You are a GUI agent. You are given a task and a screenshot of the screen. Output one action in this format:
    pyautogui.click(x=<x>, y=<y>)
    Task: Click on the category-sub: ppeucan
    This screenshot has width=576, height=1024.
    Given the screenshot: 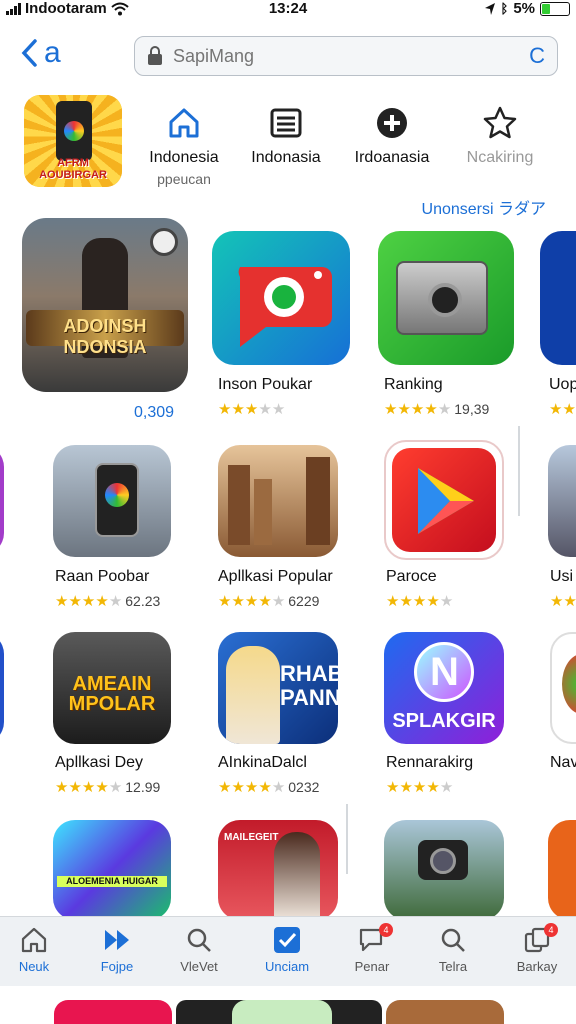 What is the action you would take?
    pyautogui.click(x=184, y=179)
    